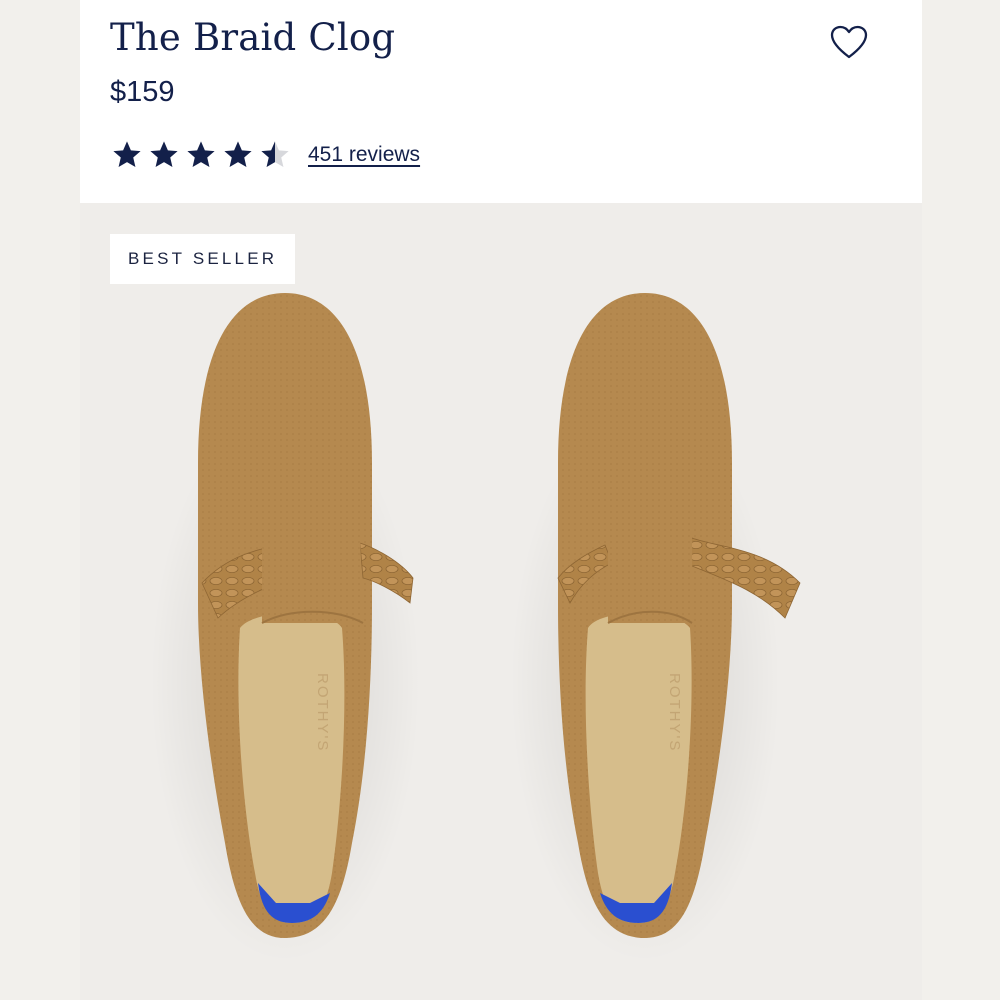 The height and width of the screenshot is (1000, 1000). I want to click on product-title: The Braid Clog, so click(253, 37).